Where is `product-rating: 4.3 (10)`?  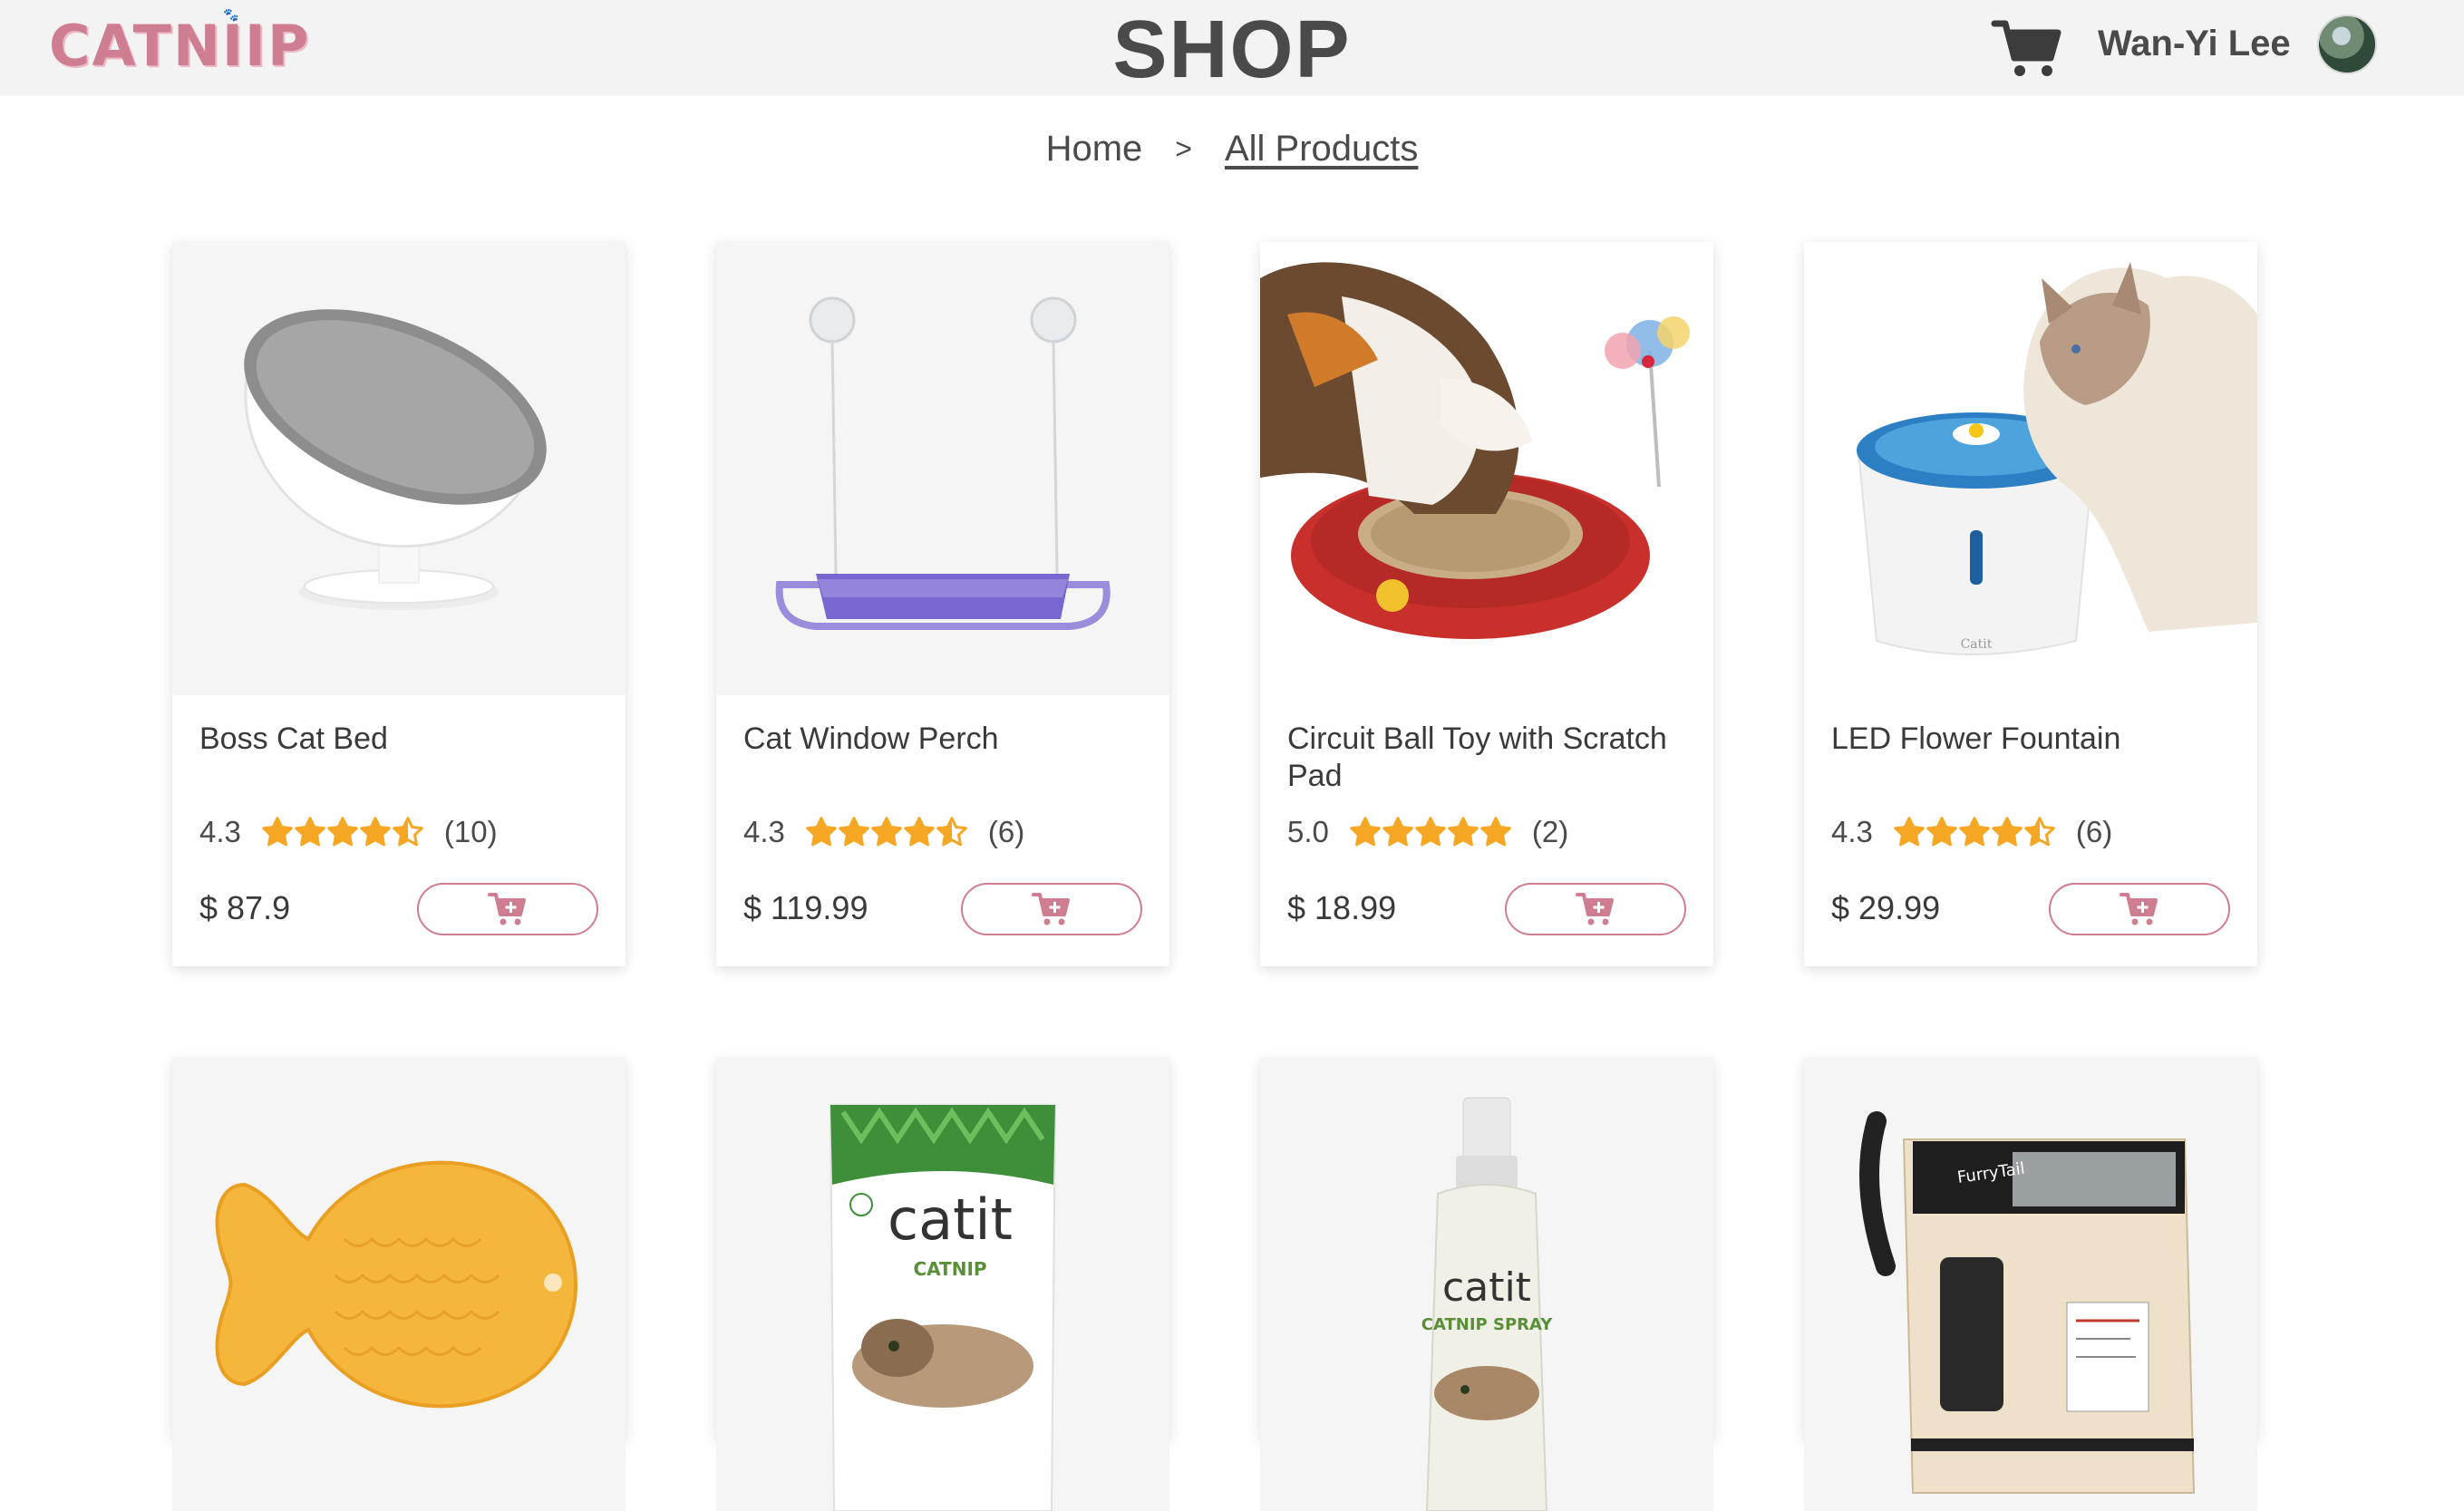 product-rating: 4.3 (10) is located at coordinates (348, 832).